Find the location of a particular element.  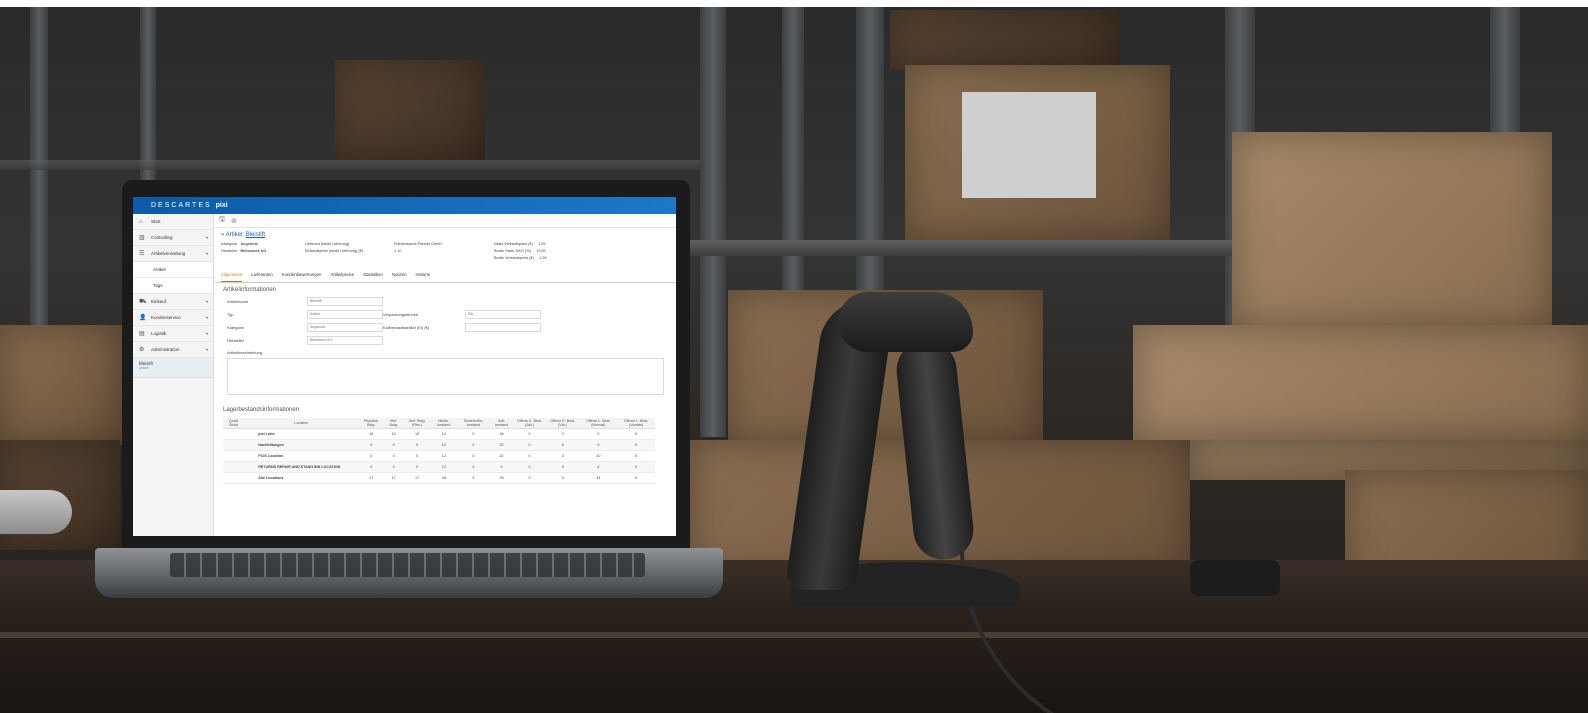

usb-device is located at coordinates (1235, 578).